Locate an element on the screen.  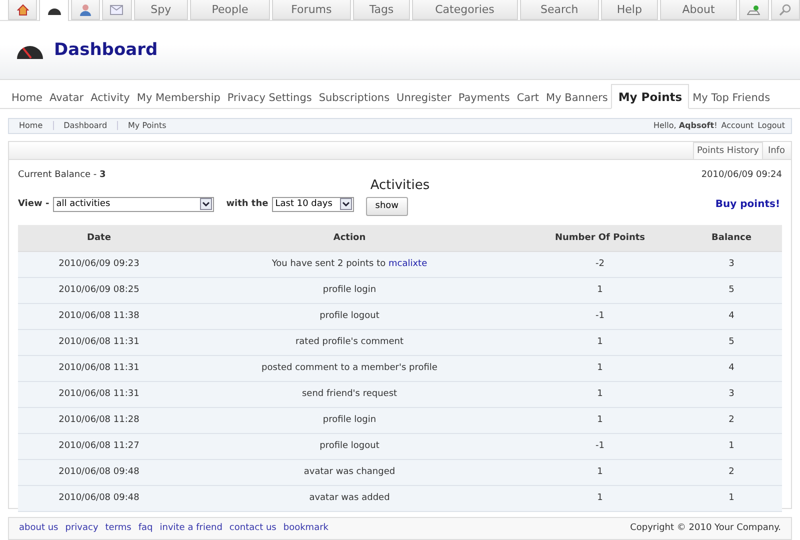
nav-tab: Tags is located at coordinates (381, 10).